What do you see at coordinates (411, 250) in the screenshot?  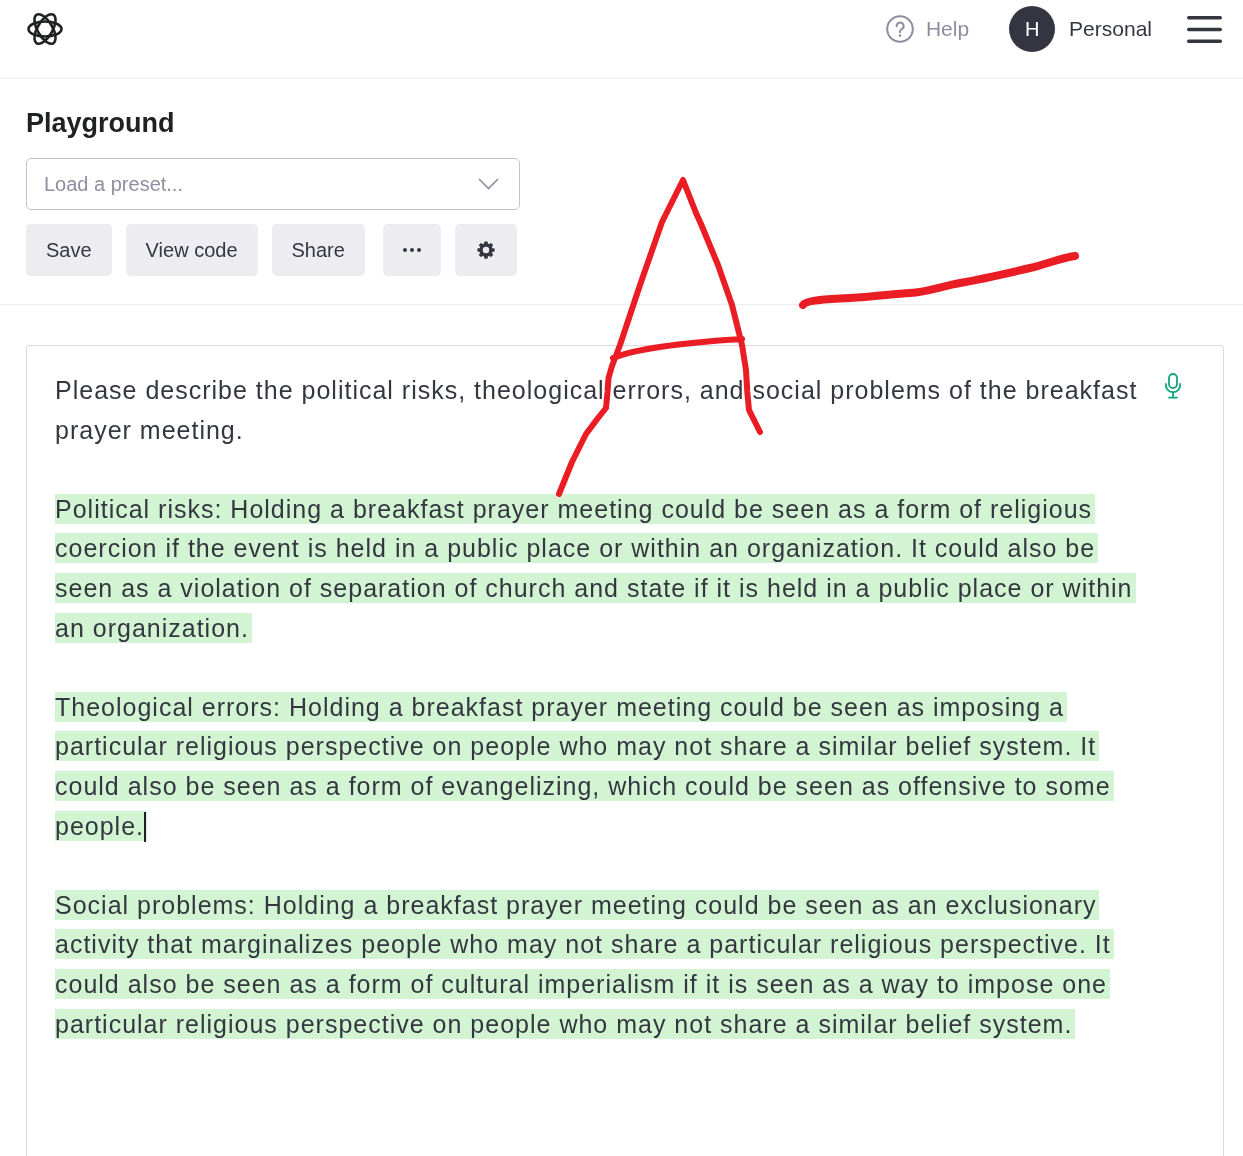 I see `ellipsis-icon` at bounding box center [411, 250].